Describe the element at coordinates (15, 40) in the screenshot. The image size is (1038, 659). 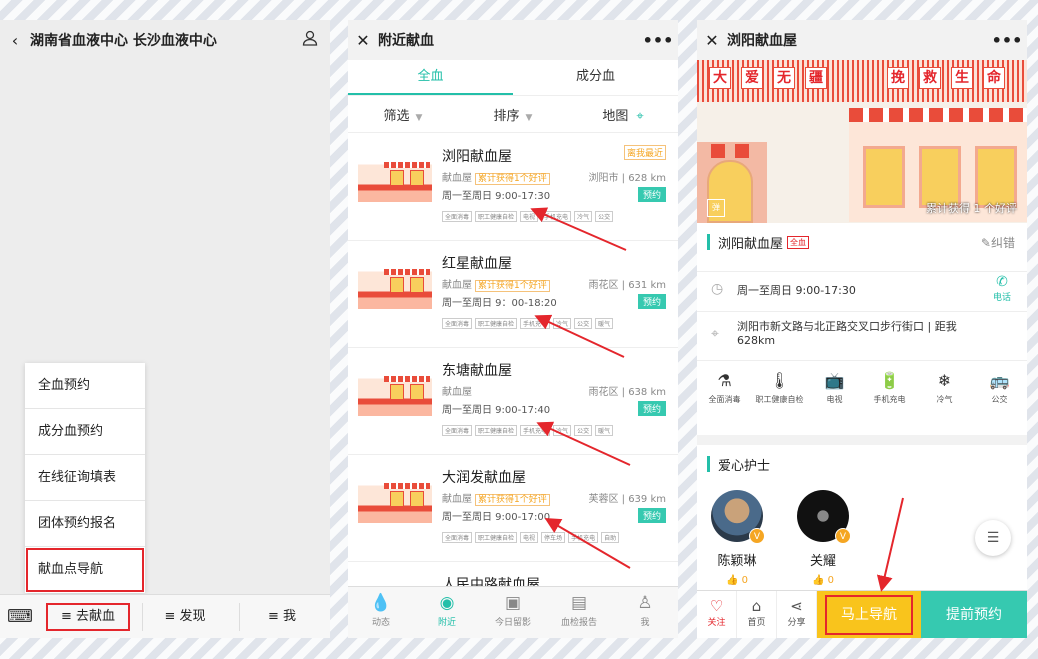
I see `back-icon: ‹` at that location.